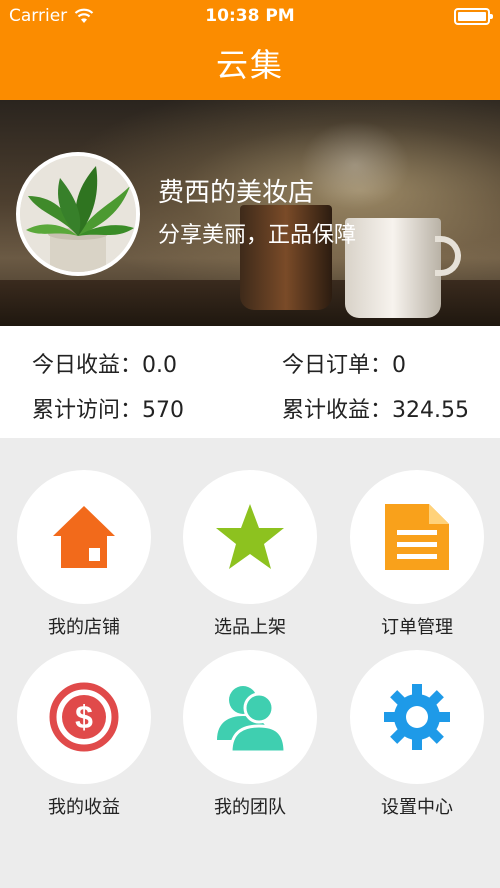 Image resolution: width=500 pixels, height=888 pixels. Describe the element at coordinates (87, 410) in the screenshot. I see `stat-label: 累计访问：` at that location.